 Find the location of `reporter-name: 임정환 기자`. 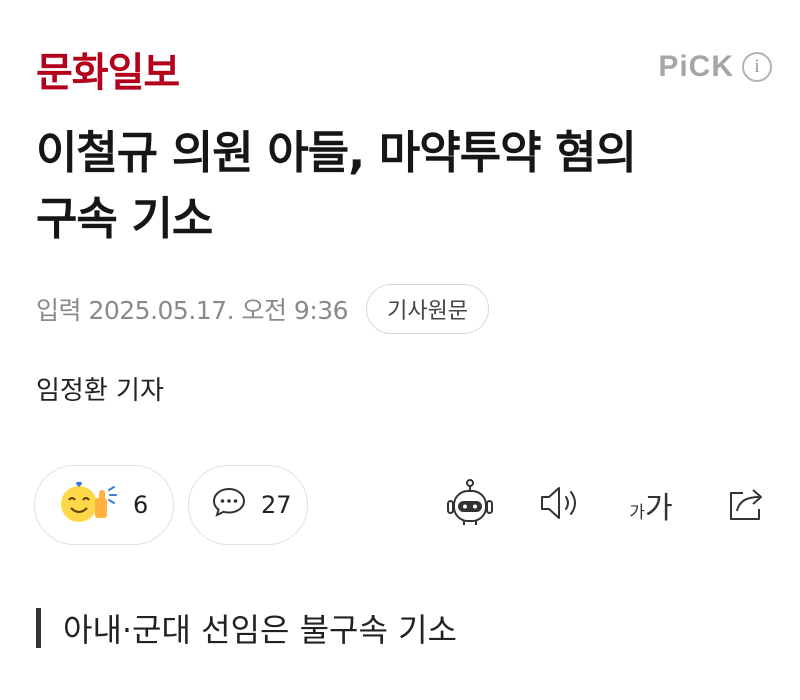

reporter-name: 임정환 기자 is located at coordinates (100, 388).